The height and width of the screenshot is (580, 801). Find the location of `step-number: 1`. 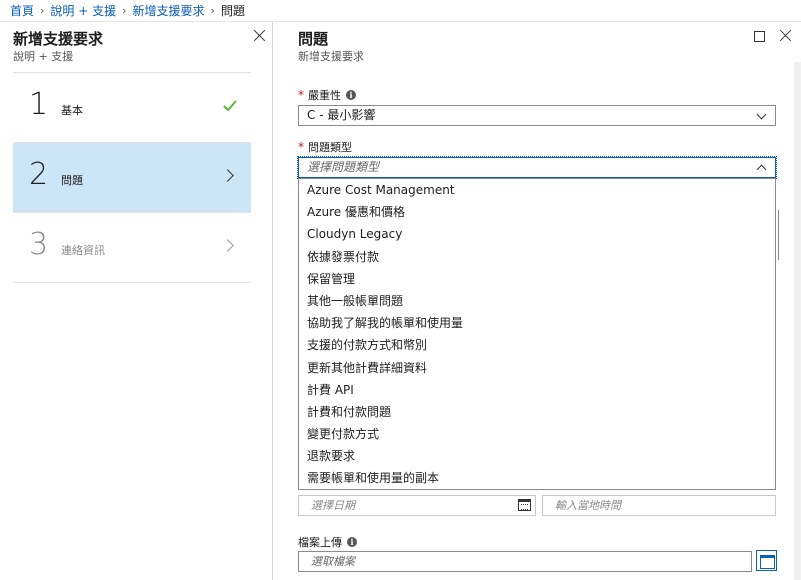

step-number: 1 is located at coordinates (39, 104).